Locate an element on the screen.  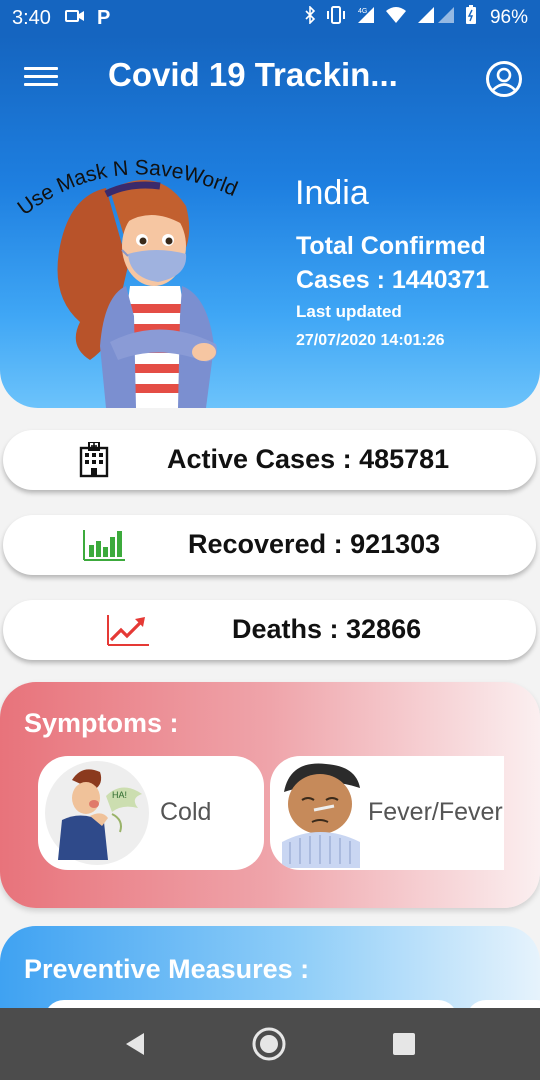
symptom-card-cold: HA! Cold is located at coordinates (151, 813).